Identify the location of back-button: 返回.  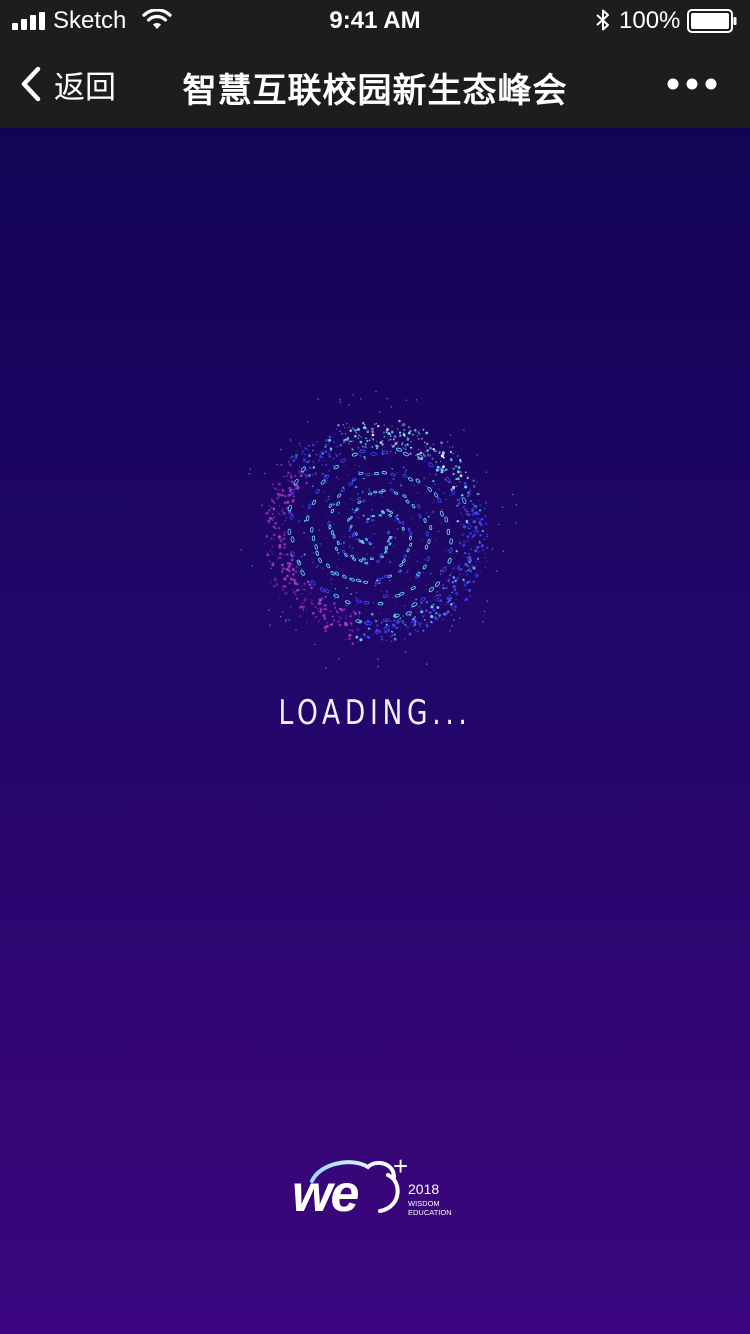
(67, 85).